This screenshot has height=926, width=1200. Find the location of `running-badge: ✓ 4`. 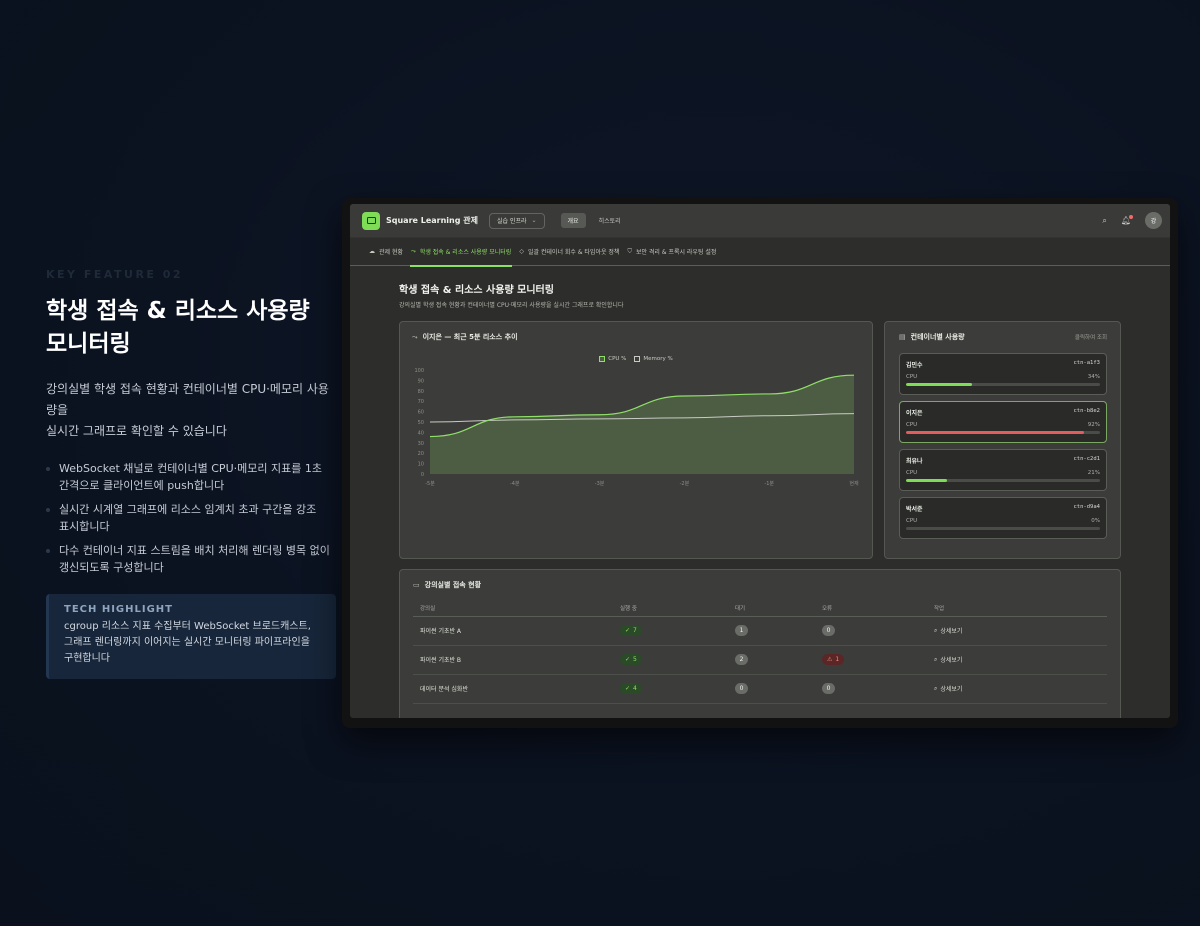

running-badge: ✓ 4 is located at coordinates (631, 688).